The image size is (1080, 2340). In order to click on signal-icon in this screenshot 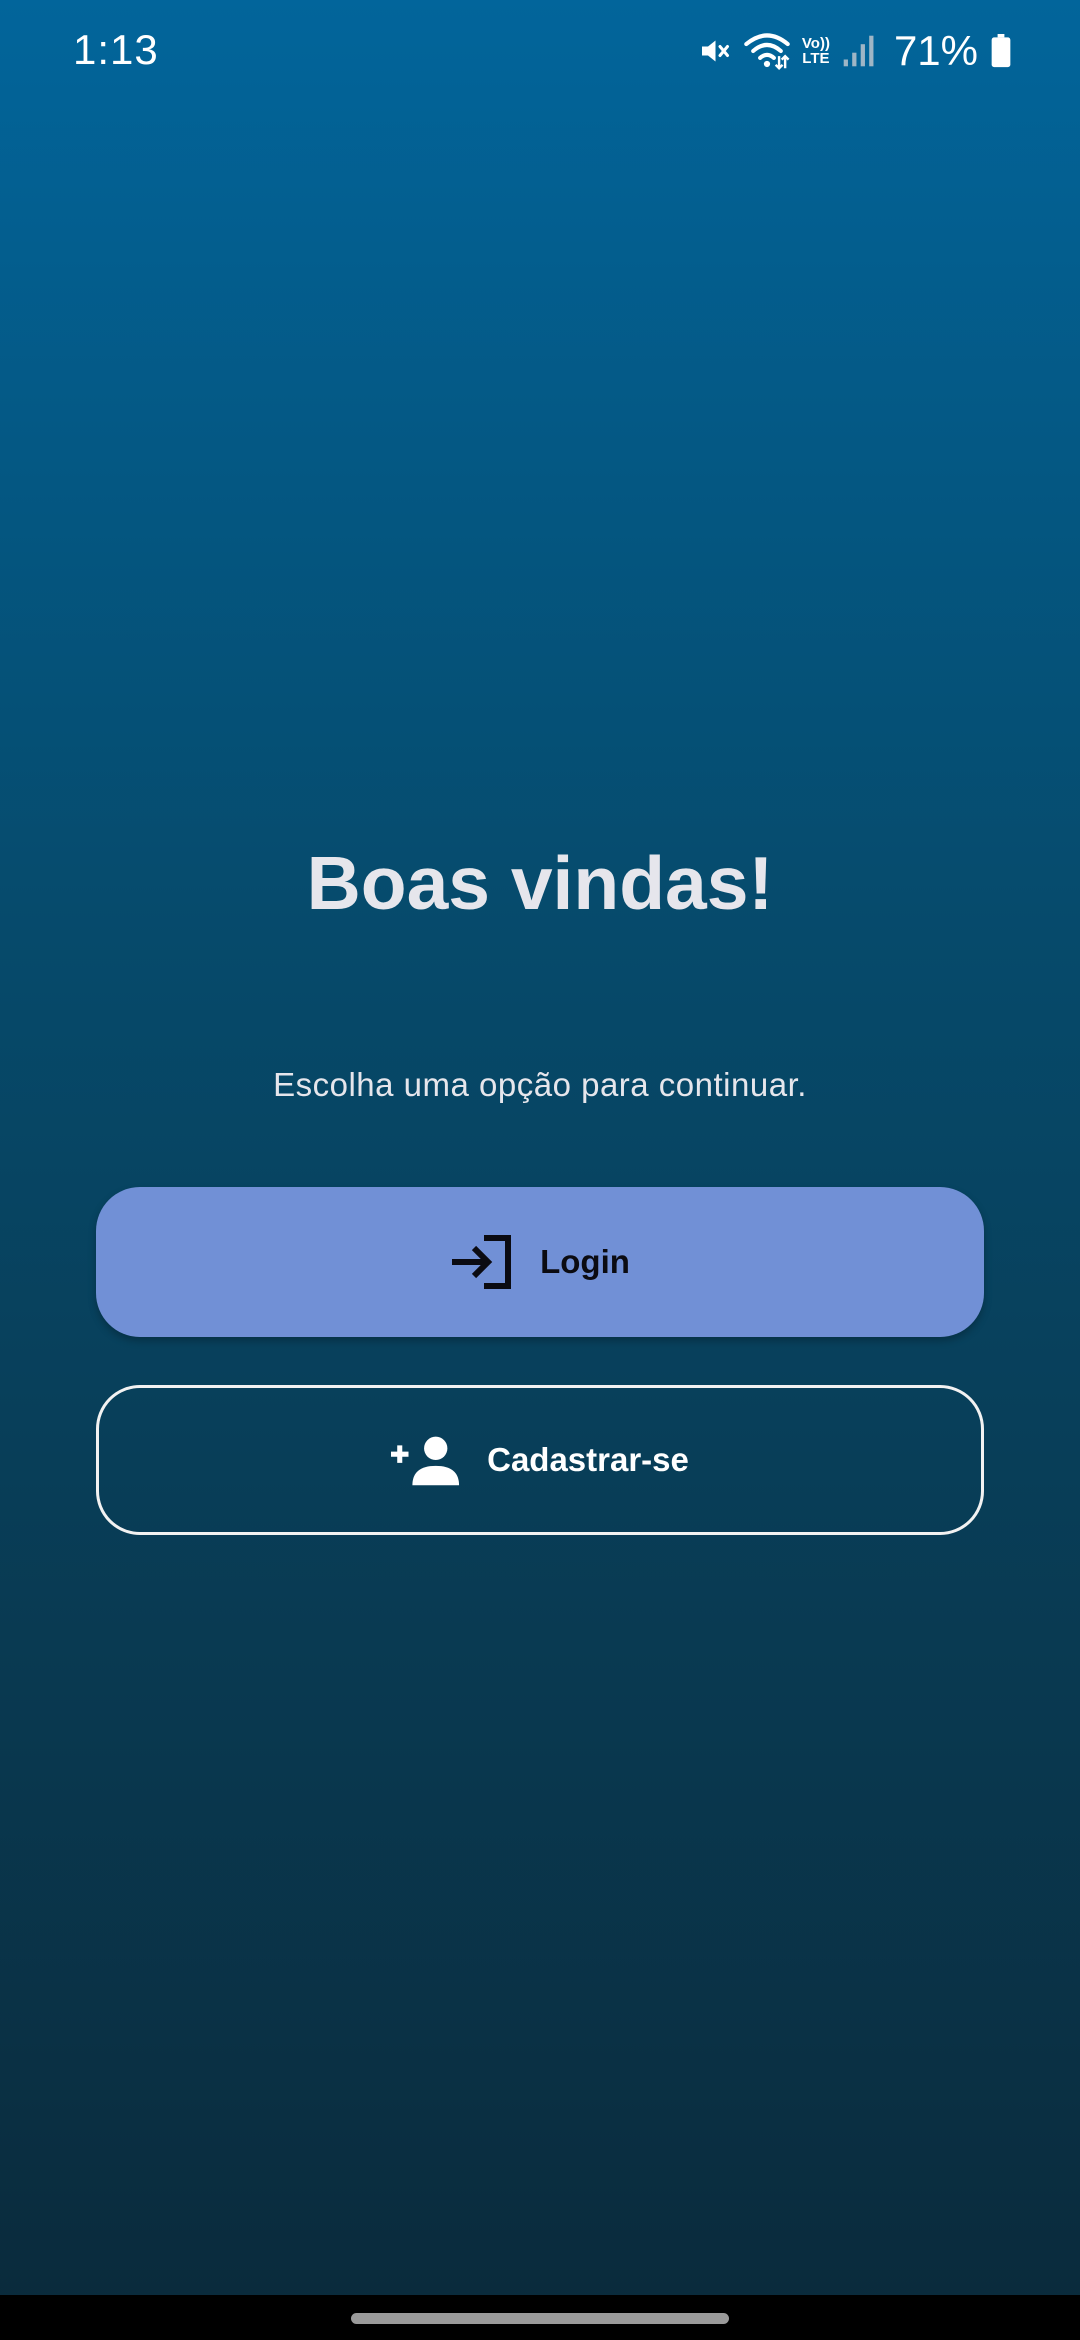, I will do `click(859, 51)`.